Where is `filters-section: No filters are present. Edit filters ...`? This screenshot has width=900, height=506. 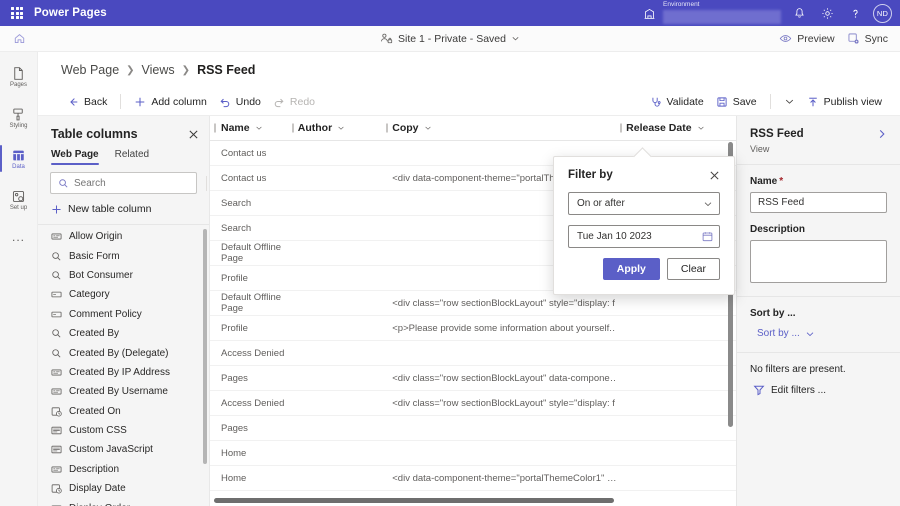 filters-section: No filters are present. Edit filters ... is located at coordinates (818, 381).